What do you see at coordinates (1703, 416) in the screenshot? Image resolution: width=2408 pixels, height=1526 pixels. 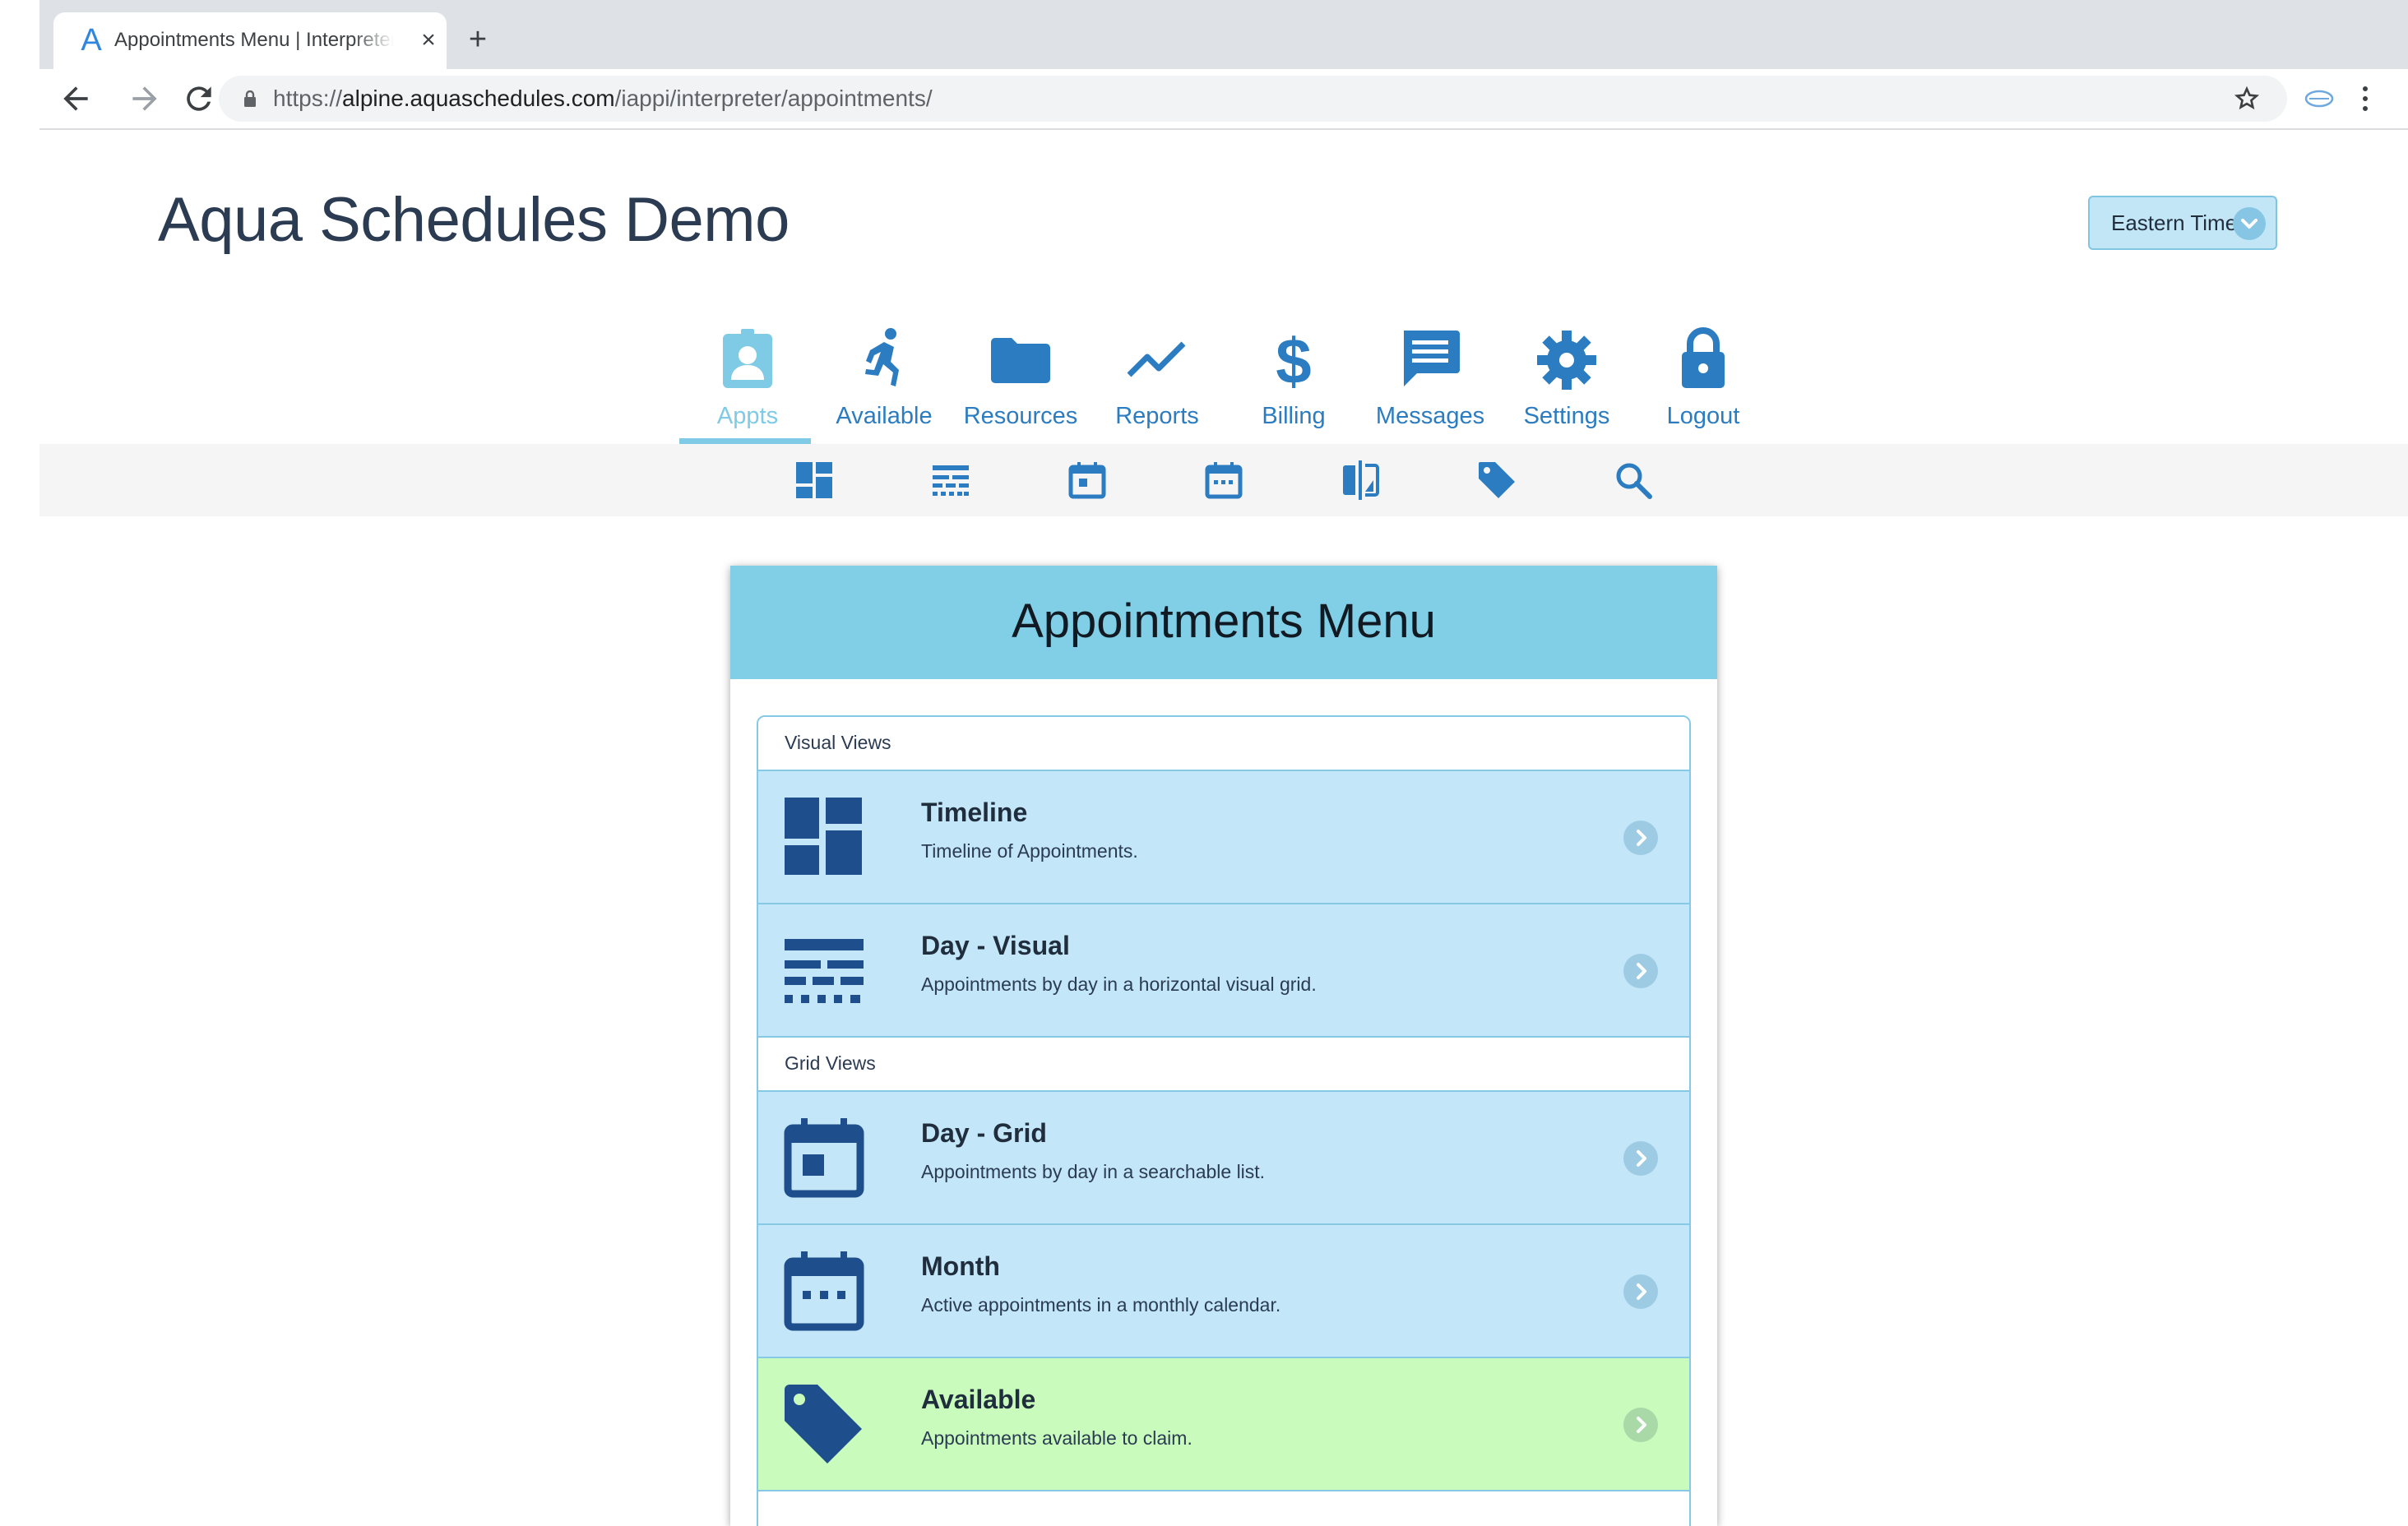 I see `nav-label: Logout` at bounding box center [1703, 416].